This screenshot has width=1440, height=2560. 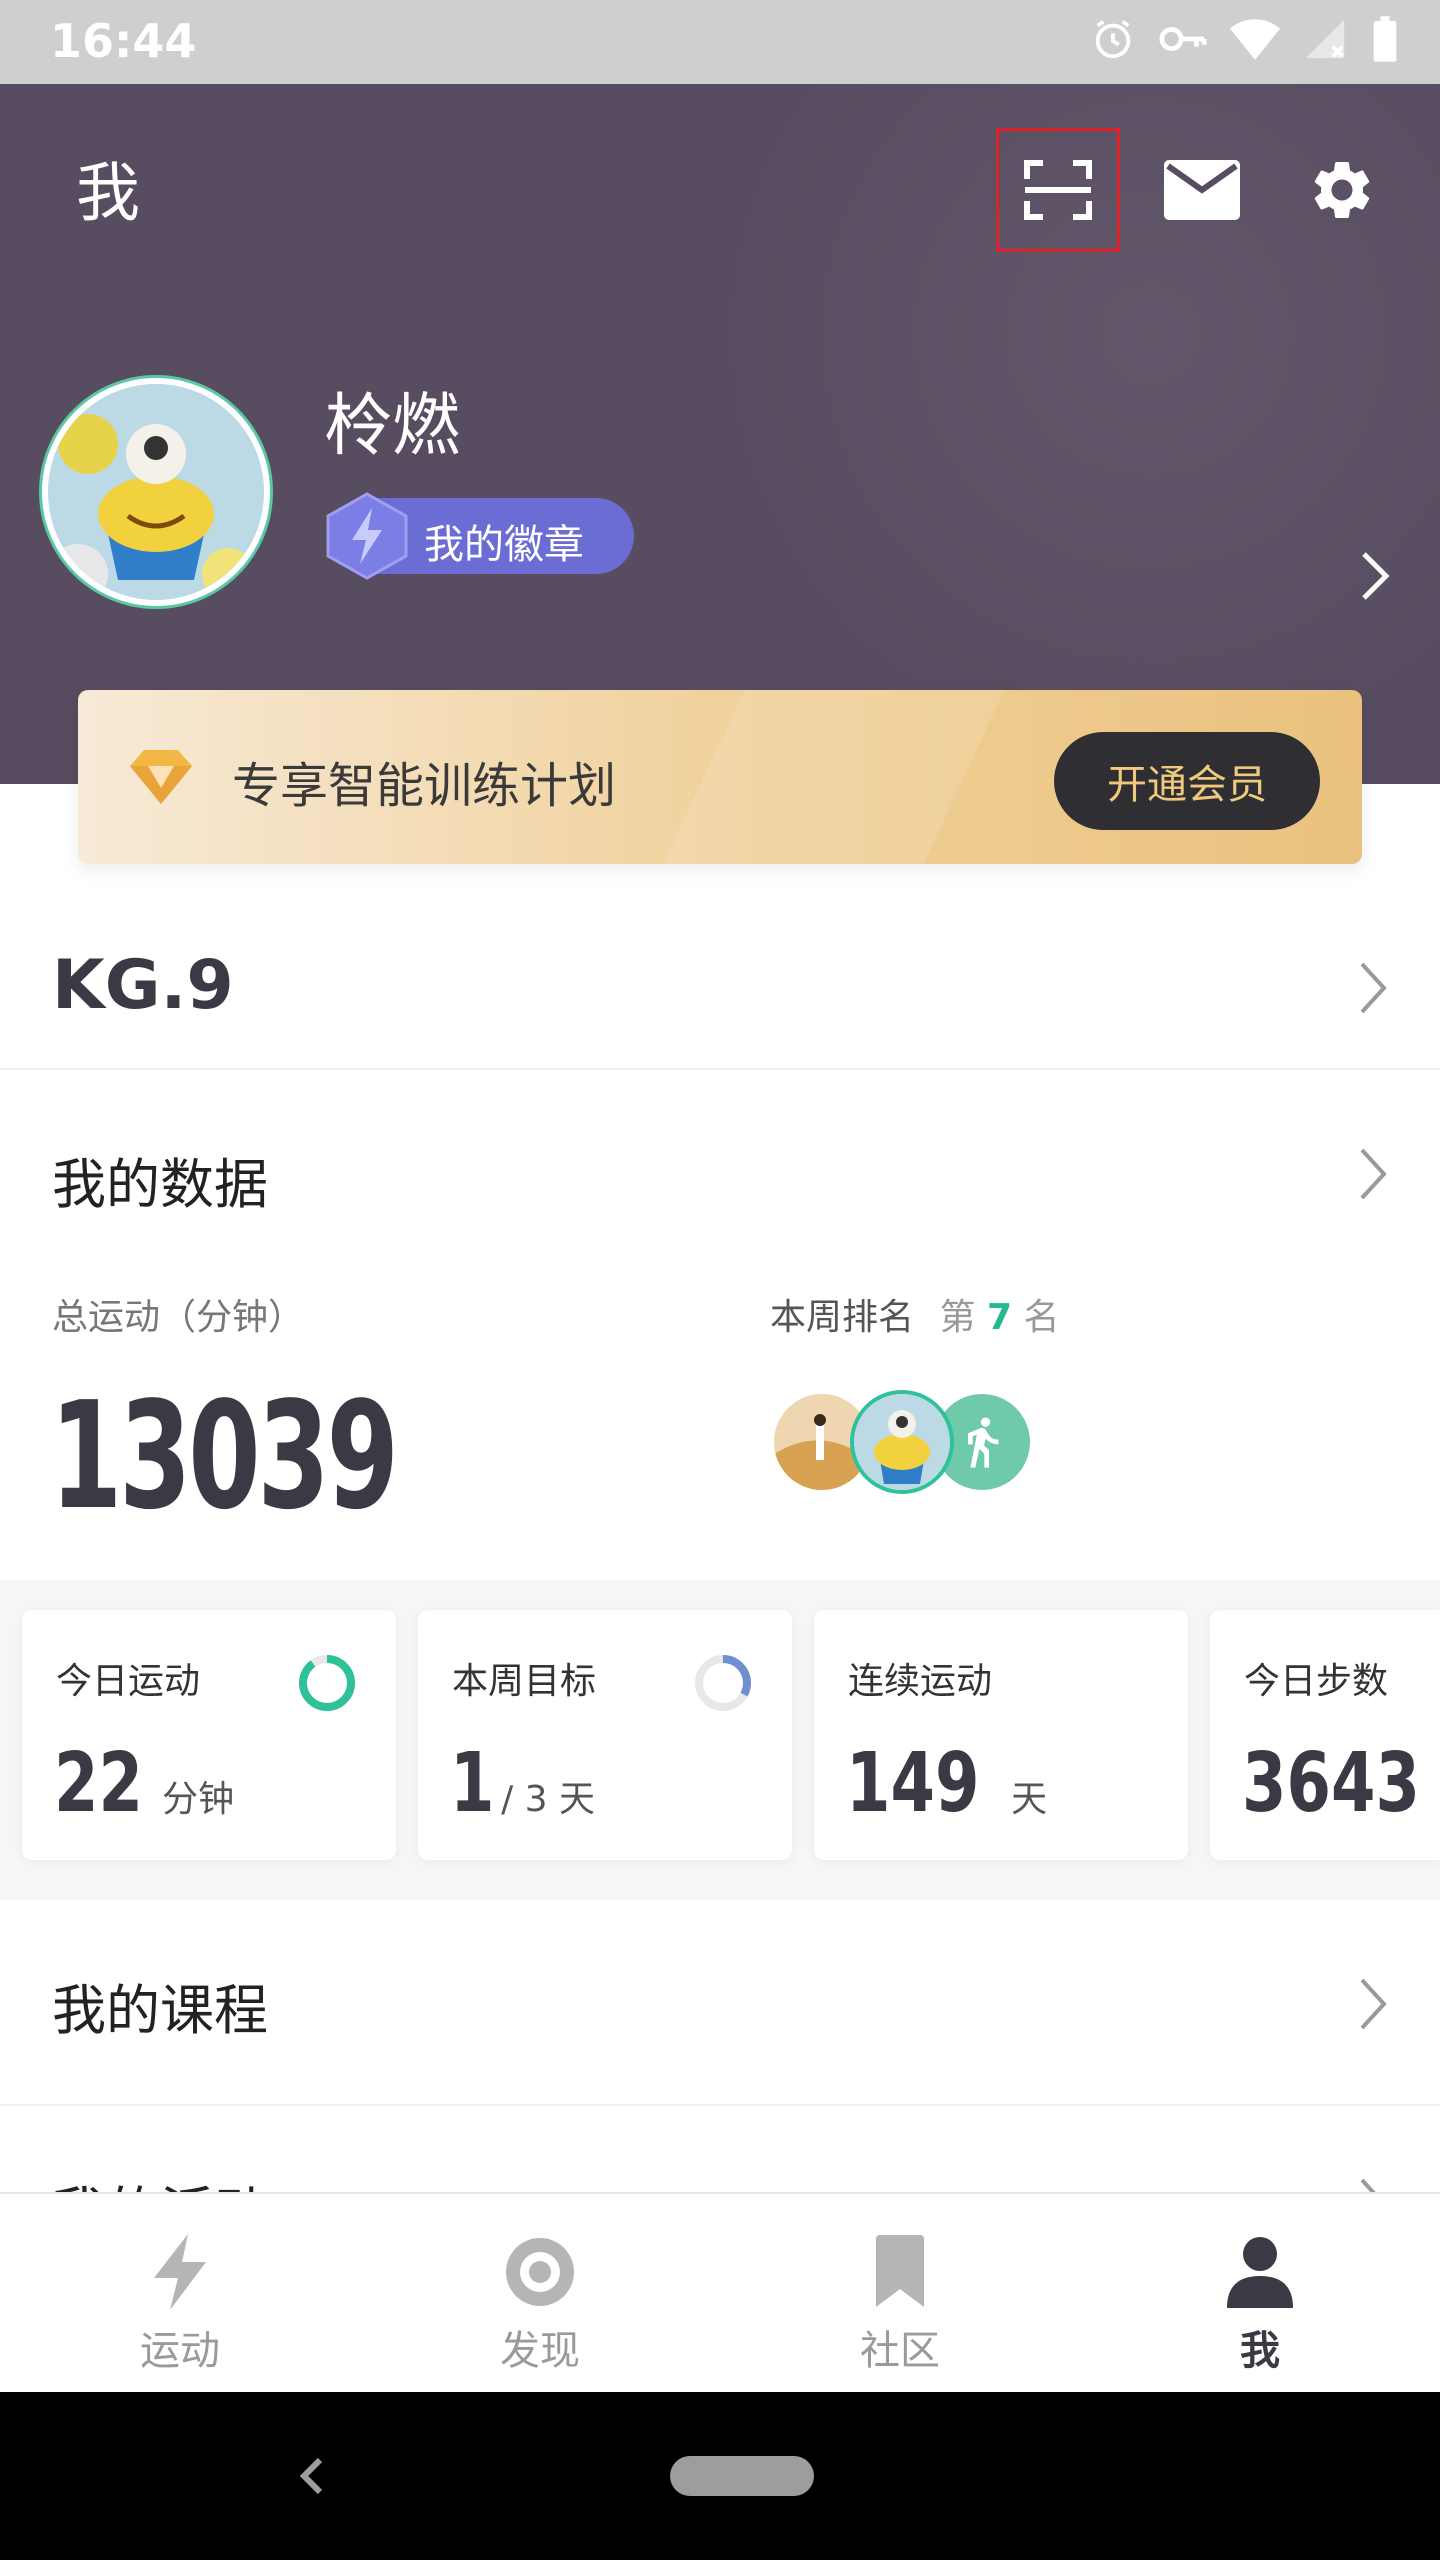 What do you see at coordinates (180, 2272) in the screenshot?
I see `bolt-icon` at bounding box center [180, 2272].